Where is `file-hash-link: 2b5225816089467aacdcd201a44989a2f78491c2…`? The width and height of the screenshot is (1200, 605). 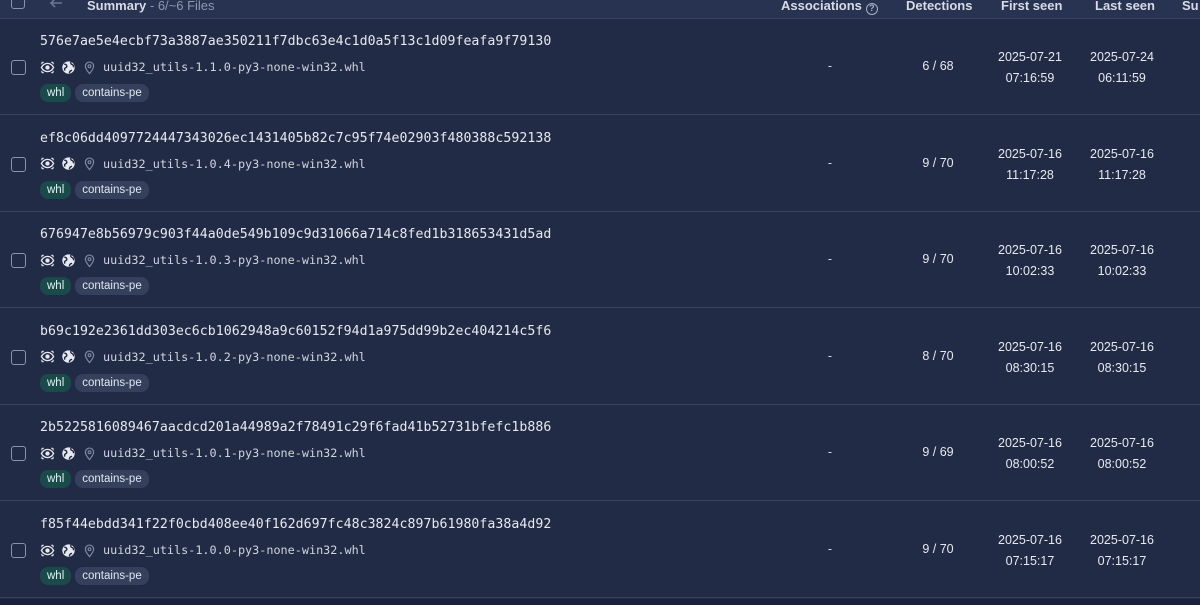 file-hash-link: 2b5225816089467aacdcd201a44989a2f78491c2… is located at coordinates (295, 427).